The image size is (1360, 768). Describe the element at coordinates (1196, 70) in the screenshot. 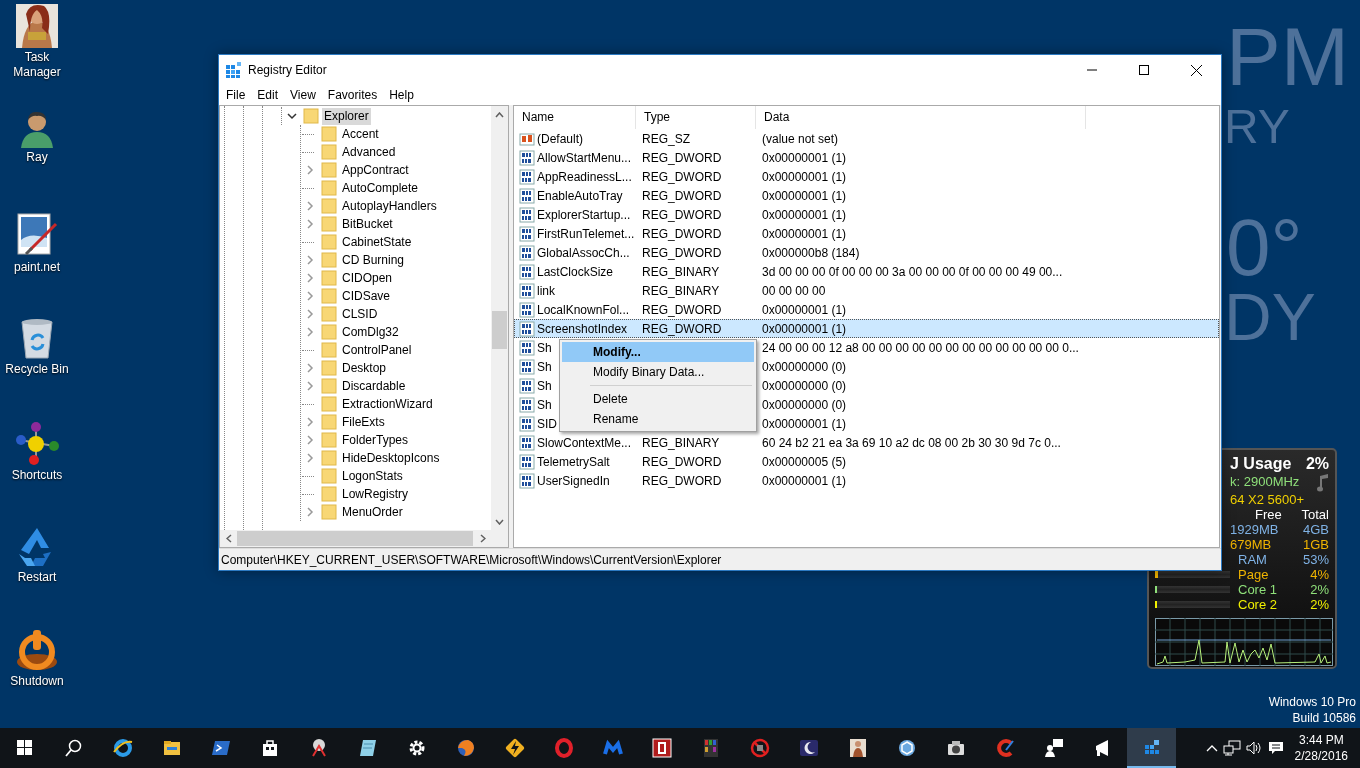

I see `close-icon` at that location.